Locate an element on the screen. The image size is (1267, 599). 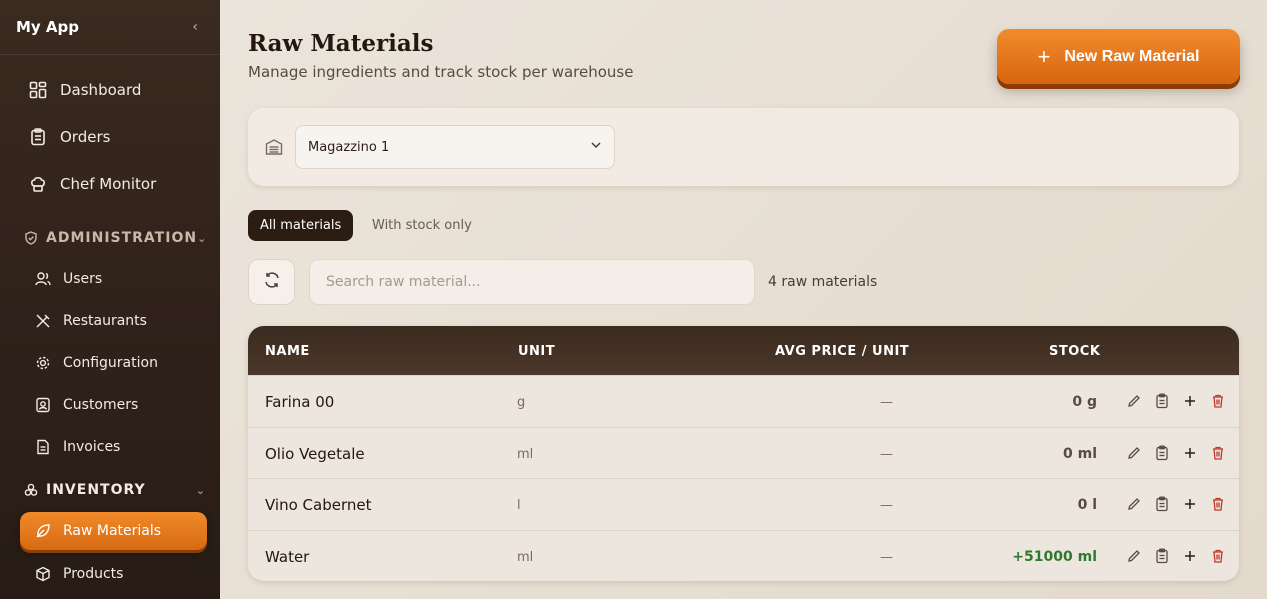
tab-all-materials: All materials is located at coordinates (301, 225).